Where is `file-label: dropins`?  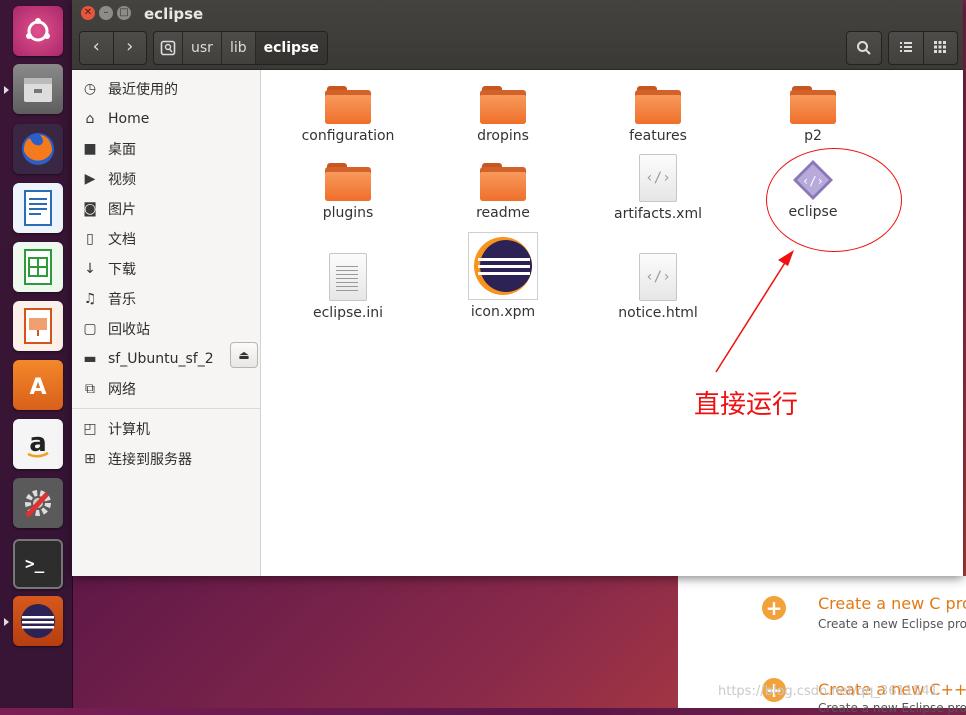
file-label: dropins is located at coordinates (503, 136).